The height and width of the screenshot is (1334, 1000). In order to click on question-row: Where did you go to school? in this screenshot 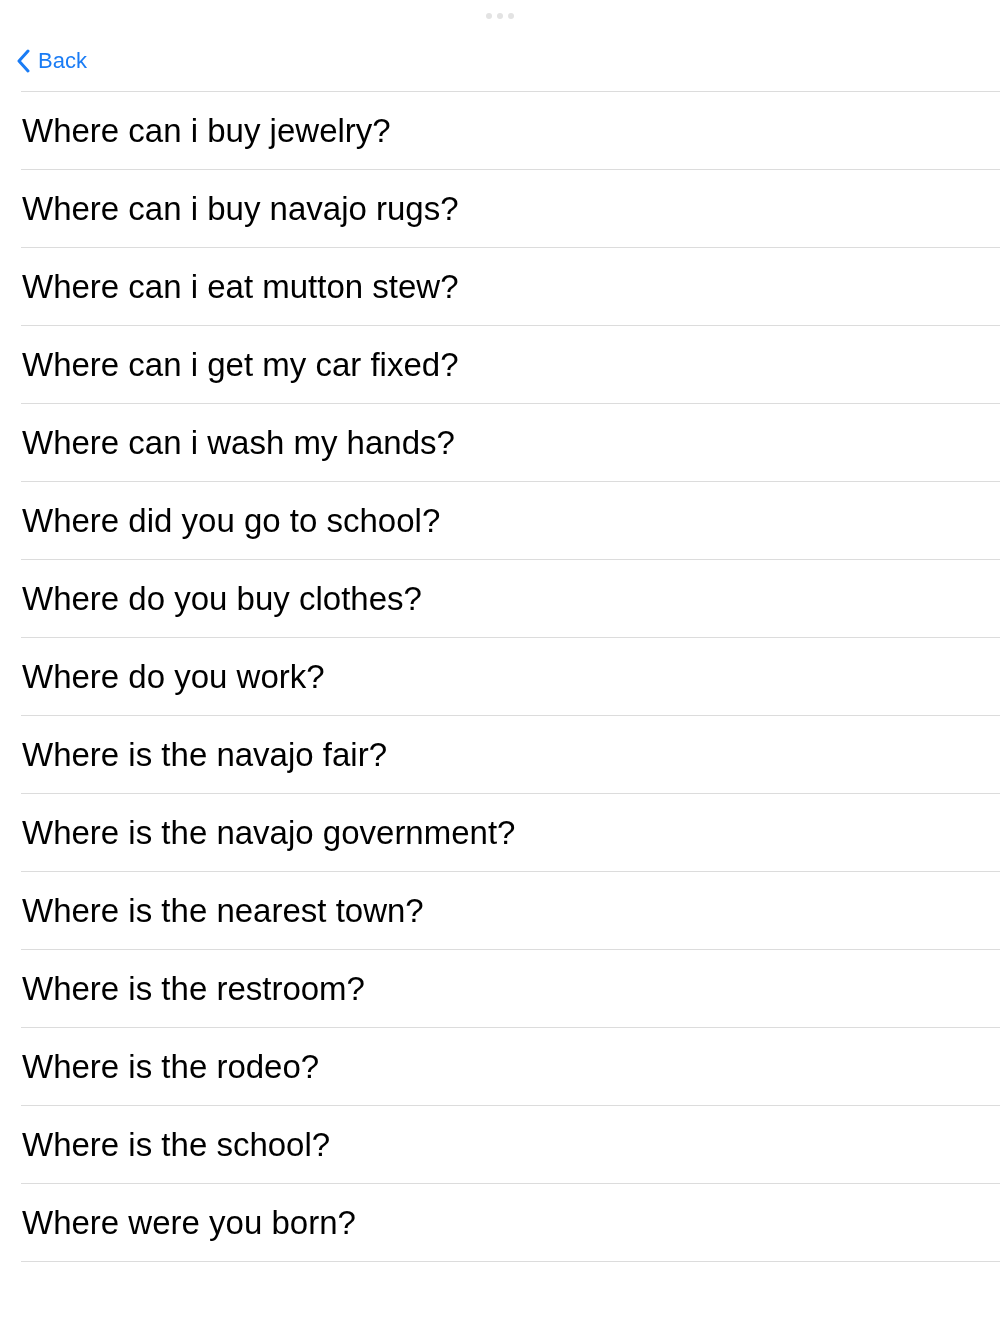, I will do `click(510, 521)`.